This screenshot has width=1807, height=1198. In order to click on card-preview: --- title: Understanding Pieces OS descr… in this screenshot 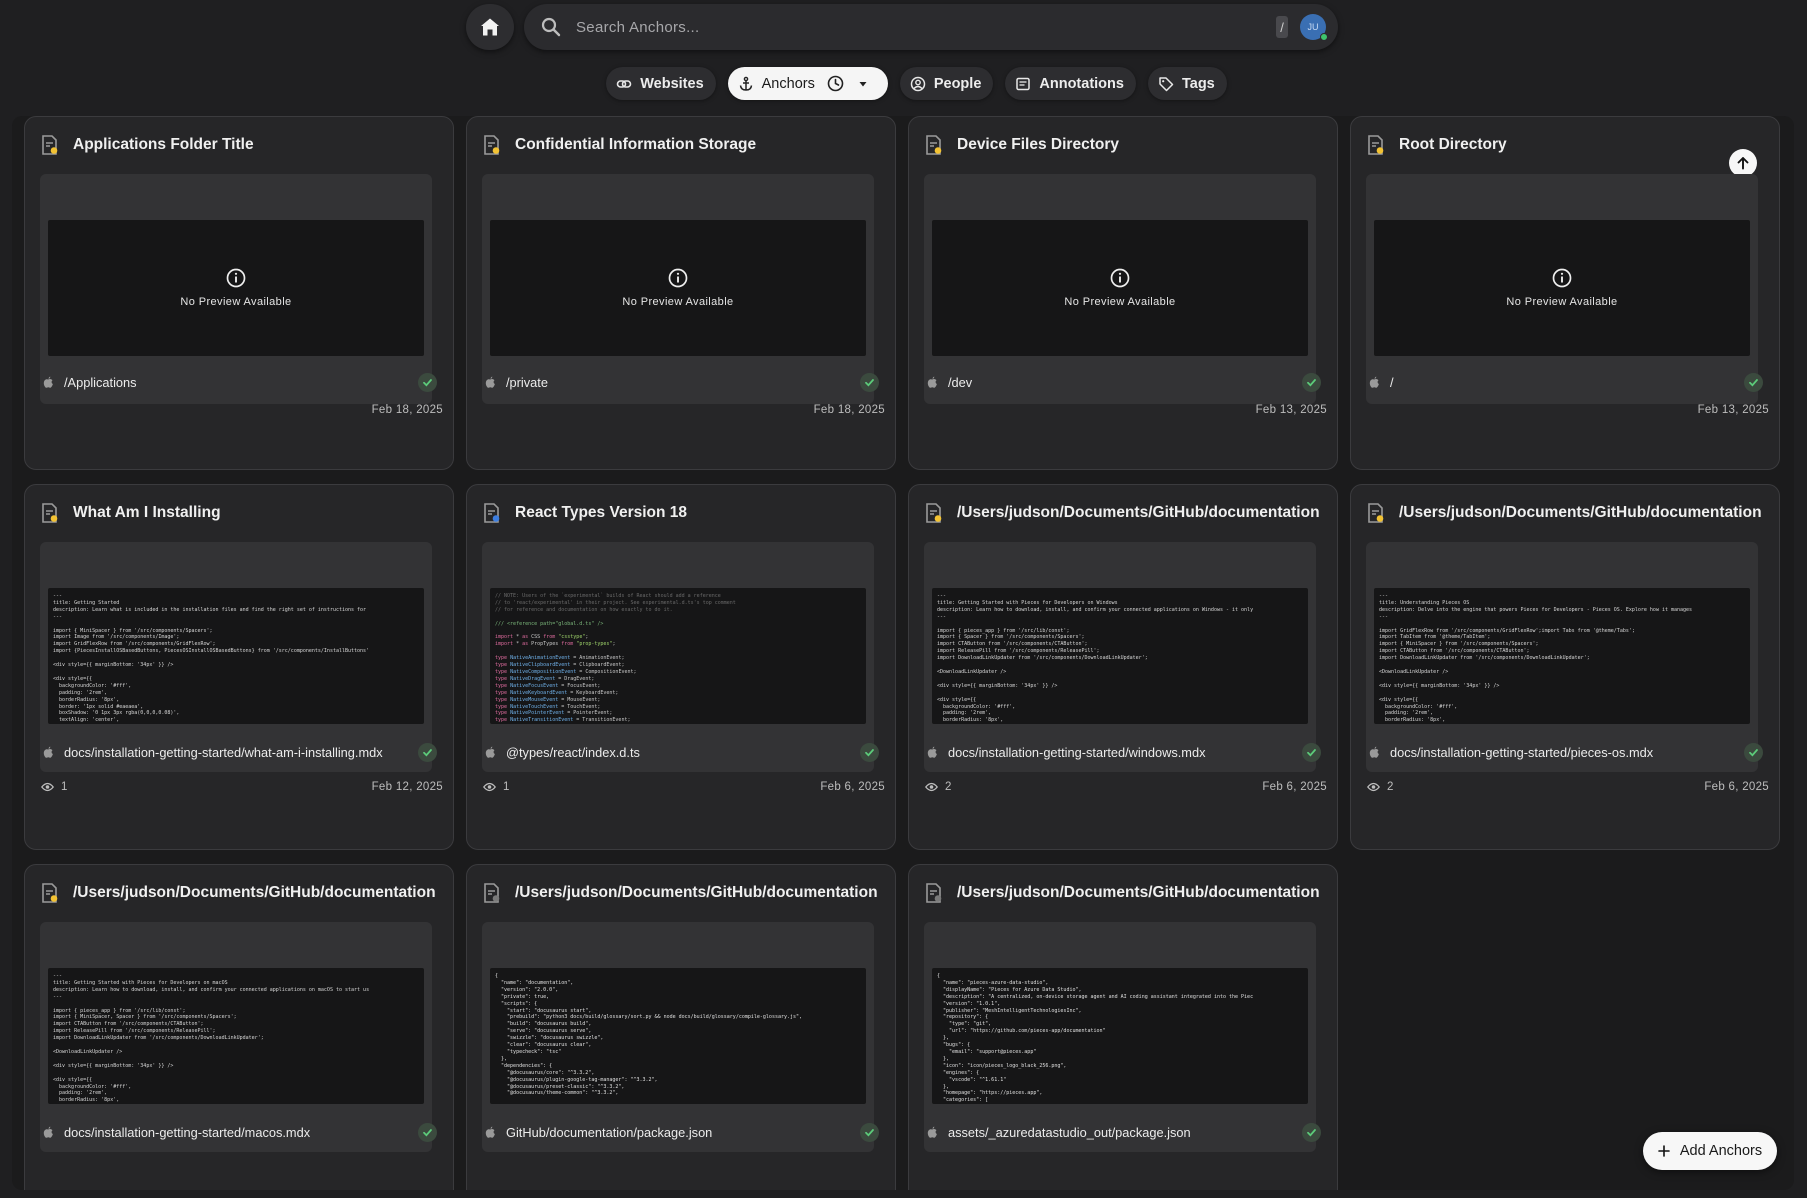, I will do `click(1562, 657)`.